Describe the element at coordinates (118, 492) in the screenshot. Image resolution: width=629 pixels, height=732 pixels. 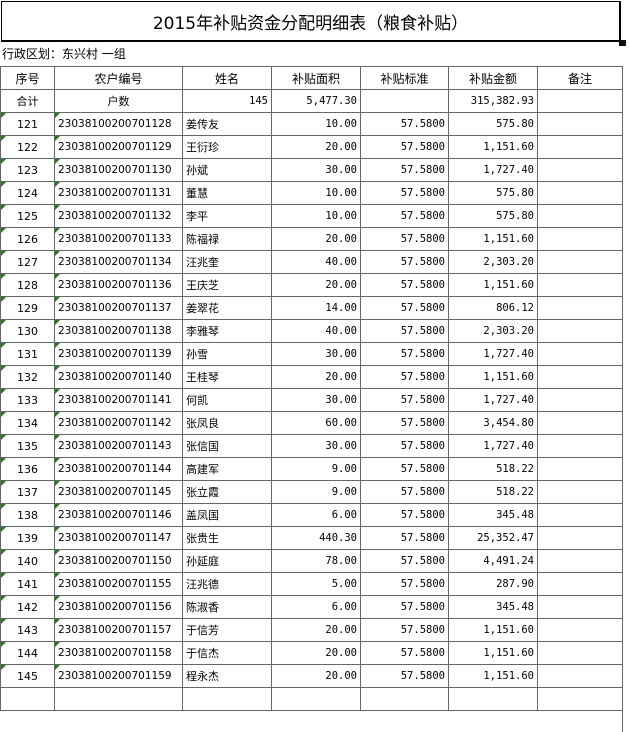
I see `farmer-code-cell: 23038100200701145` at that location.